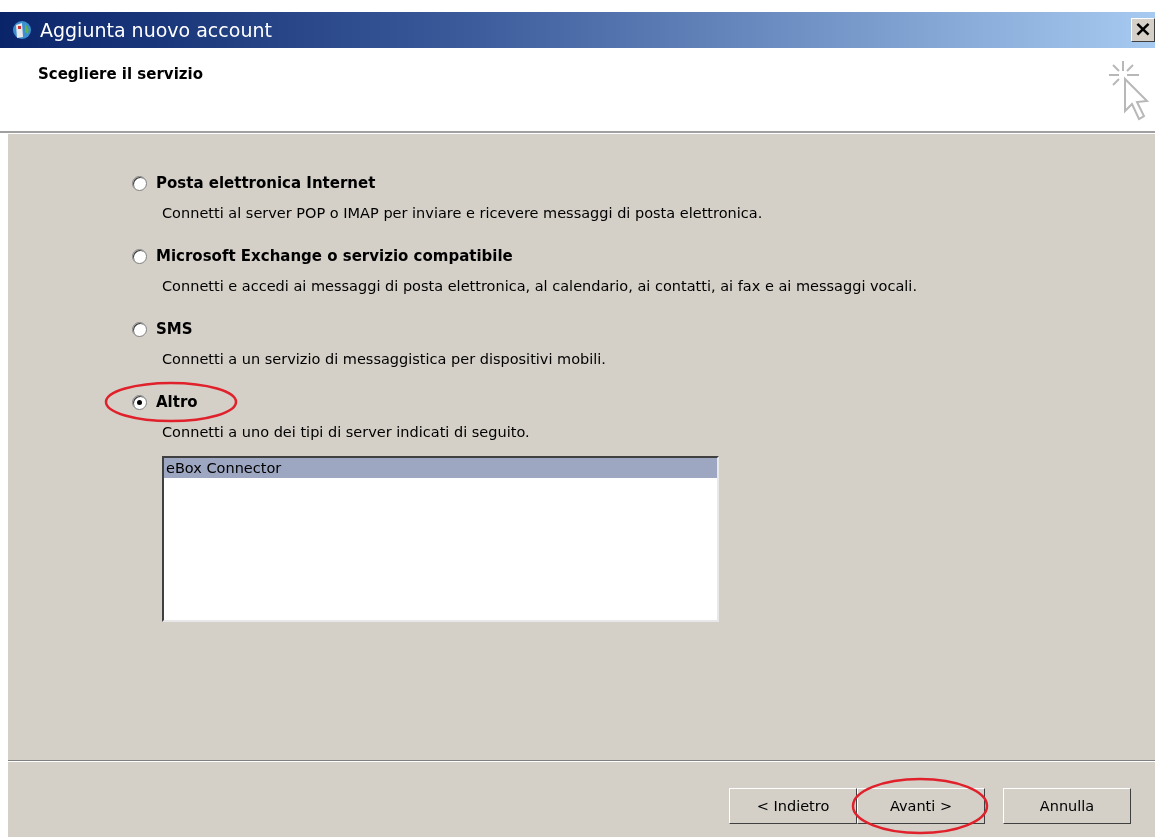  Describe the element at coordinates (174, 329) in the screenshot. I see `option-label: SMS` at that location.